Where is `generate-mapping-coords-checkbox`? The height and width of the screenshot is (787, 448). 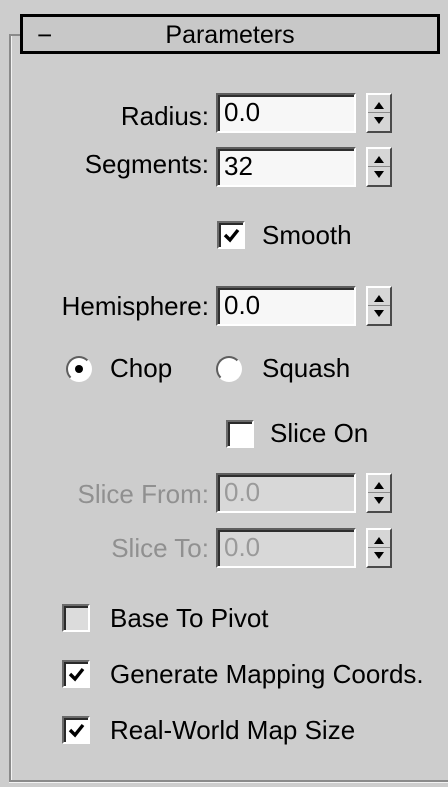 generate-mapping-coords-checkbox is located at coordinates (76, 674).